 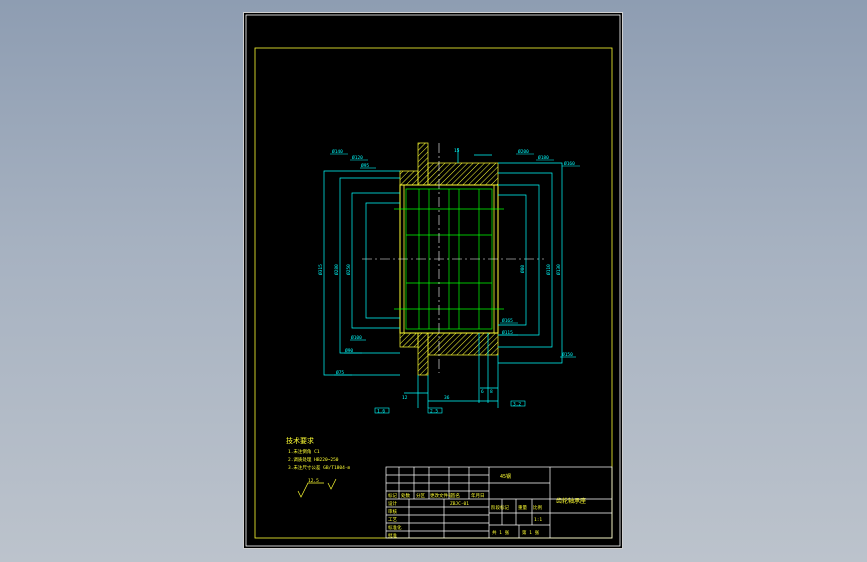 What do you see at coordinates (558, 269) in the screenshot?
I see `dim-label: Ø130` at bounding box center [558, 269].